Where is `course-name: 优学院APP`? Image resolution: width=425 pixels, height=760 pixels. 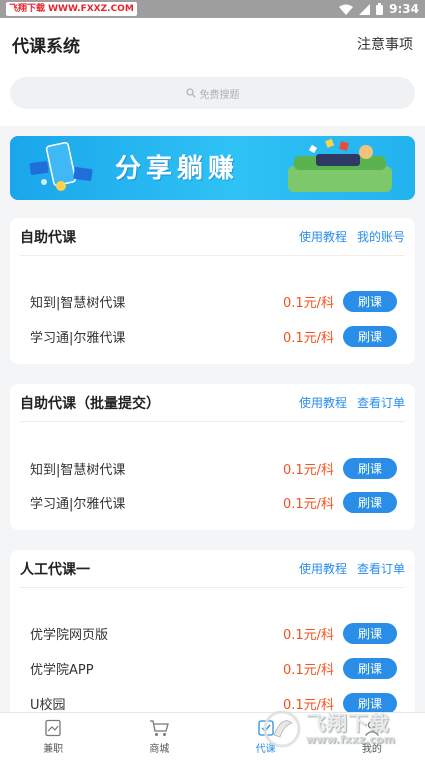 course-name: 优学院APP is located at coordinates (62, 670).